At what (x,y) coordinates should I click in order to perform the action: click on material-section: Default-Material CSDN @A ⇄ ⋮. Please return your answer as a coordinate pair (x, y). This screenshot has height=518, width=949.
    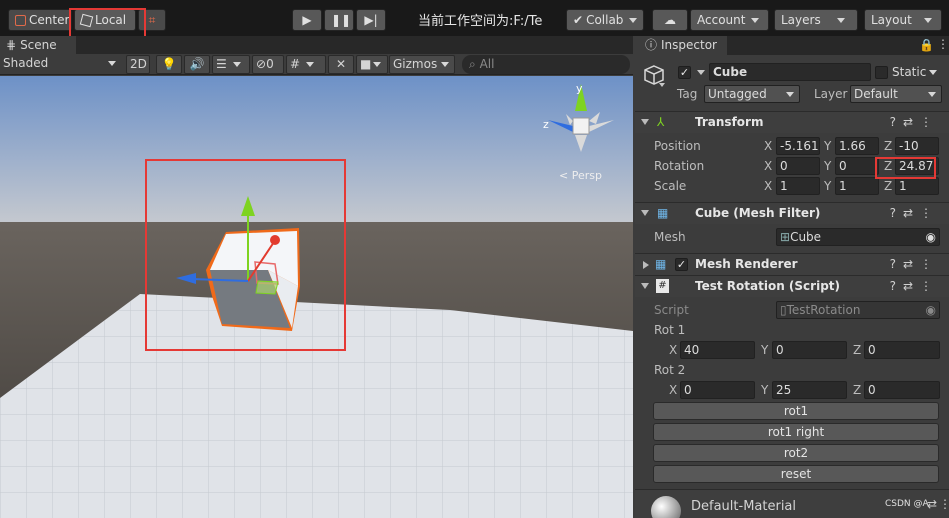
    Looking at the image, I should click on (792, 503).